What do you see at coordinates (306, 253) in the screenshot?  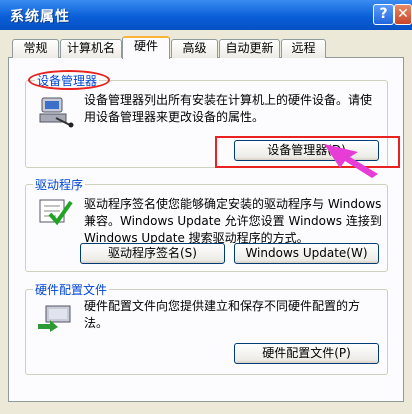 I see `windows-update-button: Windows Update(W)` at bounding box center [306, 253].